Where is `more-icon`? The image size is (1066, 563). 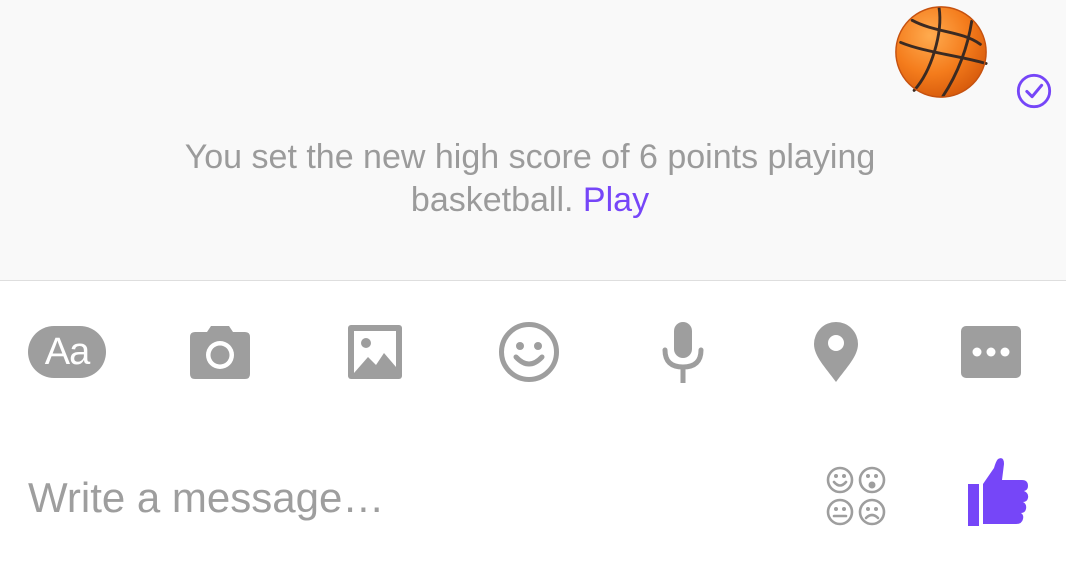 more-icon is located at coordinates (991, 352).